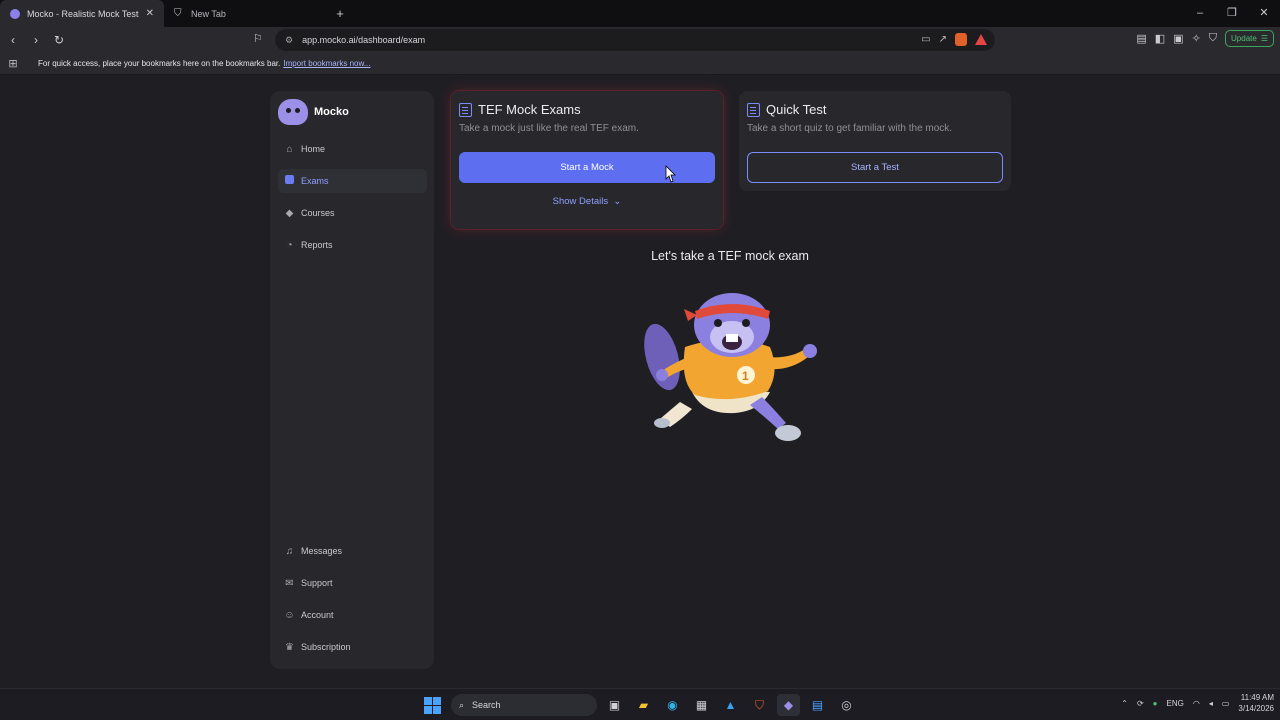 The width and height of the screenshot is (1280, 720). I want to click on card-subtitle: Take a mock just like the real TEF exam., so click(549, 128).